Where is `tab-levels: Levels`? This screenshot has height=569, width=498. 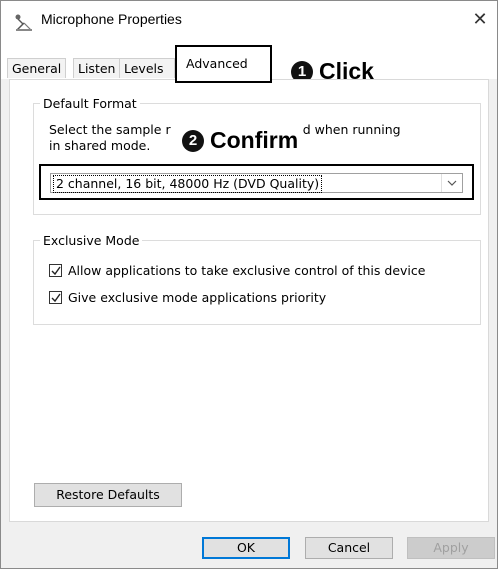 tab-levels: Levels is located at coordinates (147, 68).